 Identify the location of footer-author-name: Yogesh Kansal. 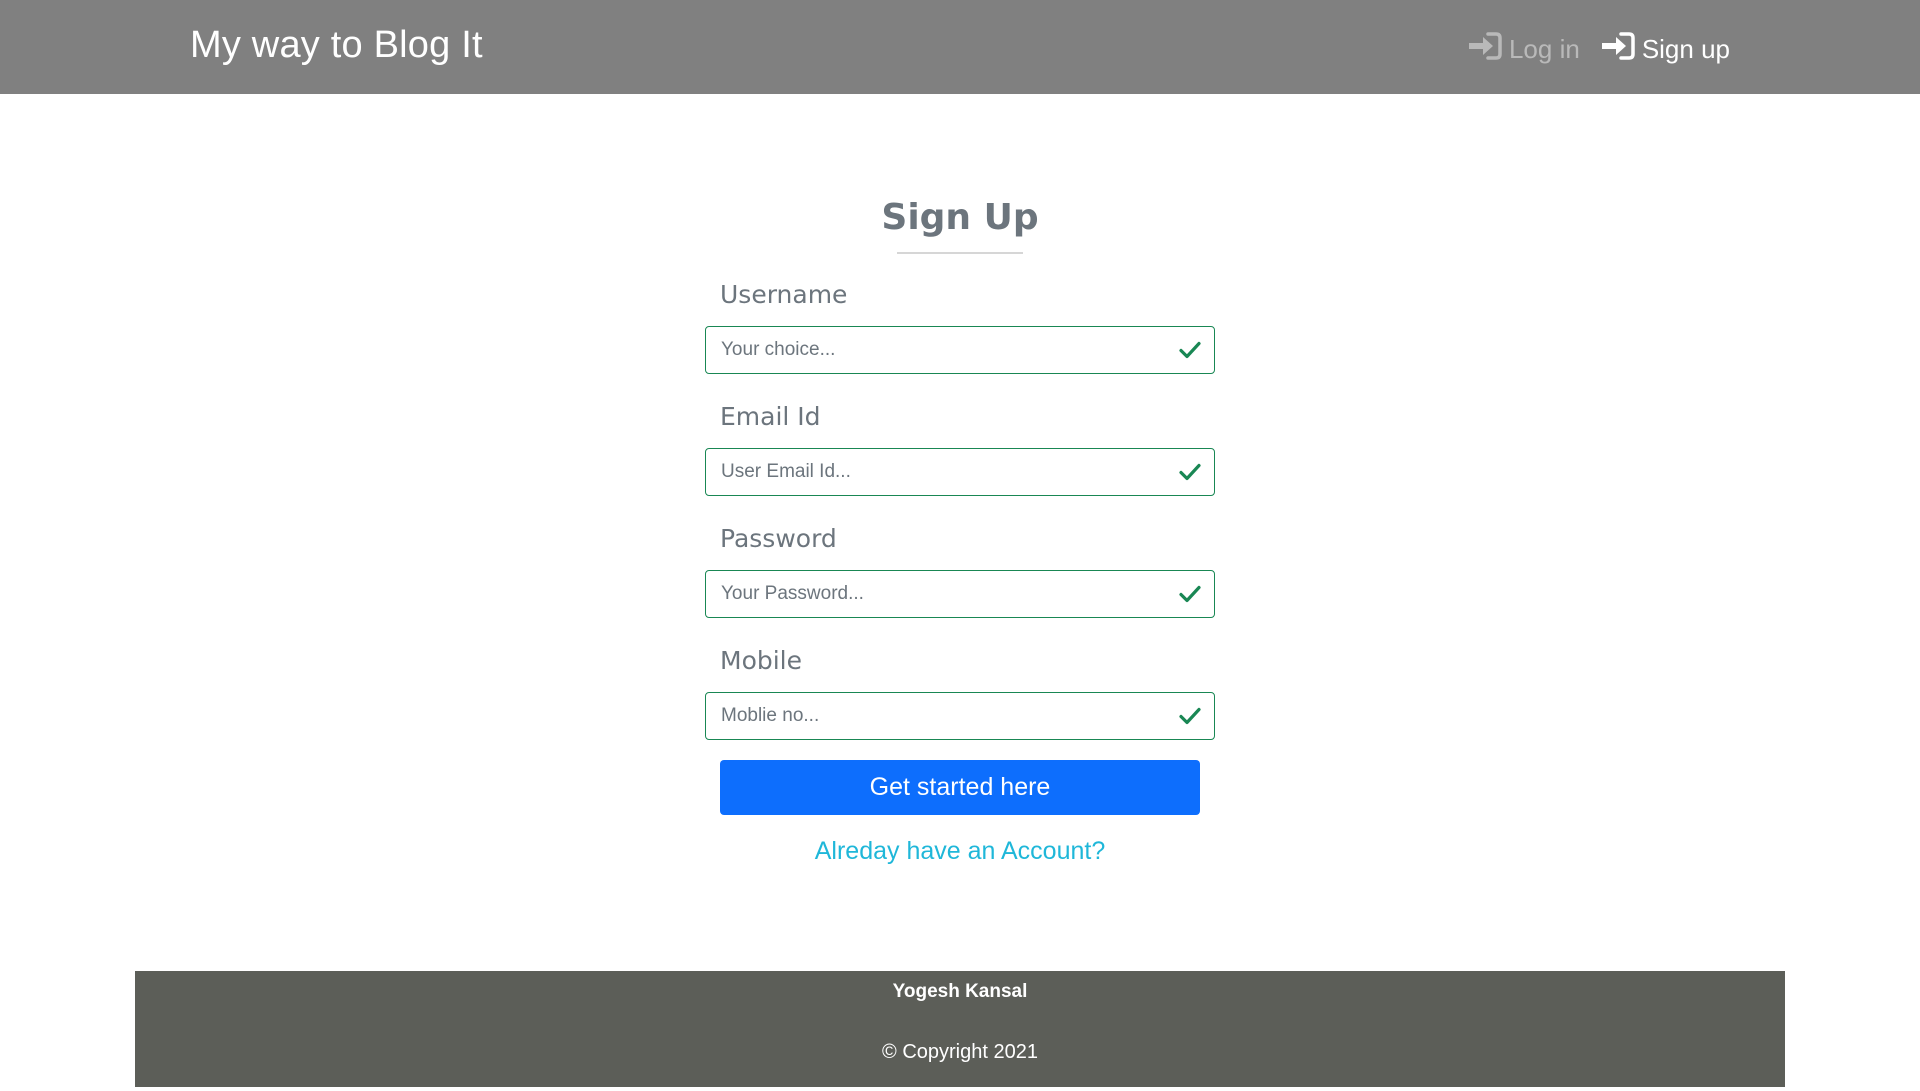
(960, 991).